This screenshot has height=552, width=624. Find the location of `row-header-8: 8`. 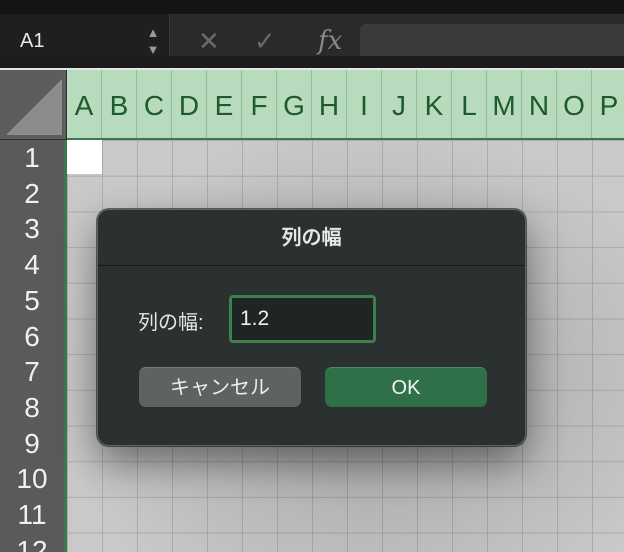

row-header-8: 8 is located at coordinates (32, 408).